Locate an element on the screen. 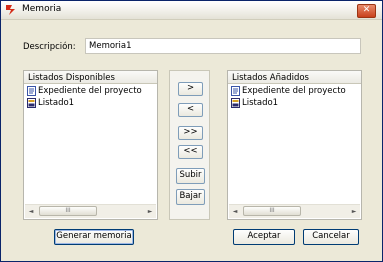  move-down-button: Bajar is located at coordinates (190, 197).